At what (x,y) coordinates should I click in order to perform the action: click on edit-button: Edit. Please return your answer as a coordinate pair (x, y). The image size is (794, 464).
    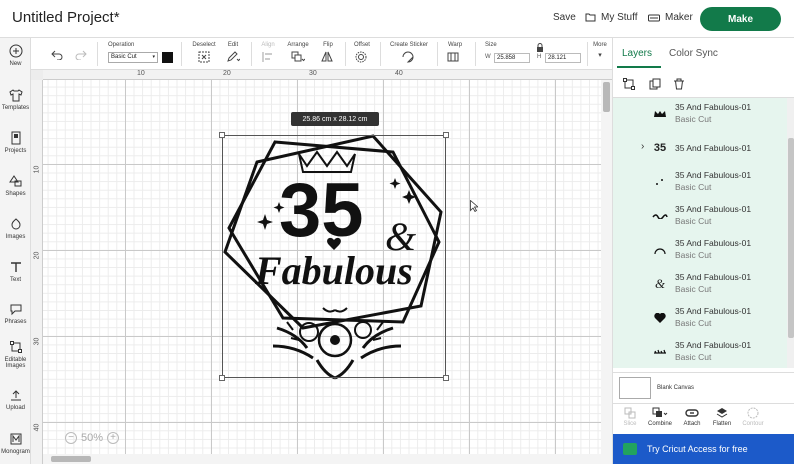
    Looking at the image, I should click on (233, 52).